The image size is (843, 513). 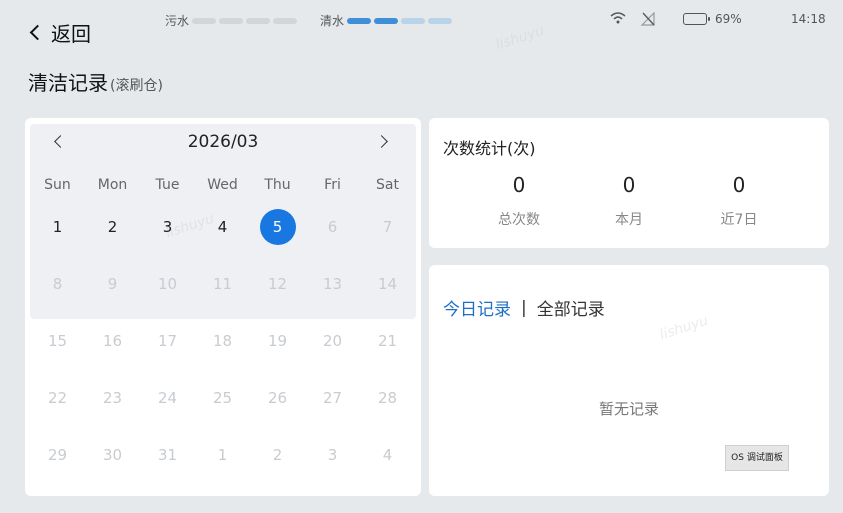 I want to click on stats-card: 次数统计(次) 0 总次数 0 本月 0 近7日, so click(x=629, y=183).